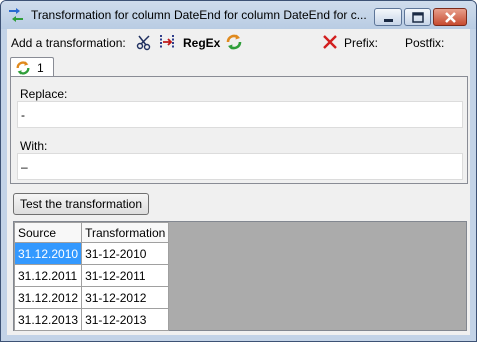 This screenshot has width=477, height=342. I want to click on maximize-icon, so click(418, 17).